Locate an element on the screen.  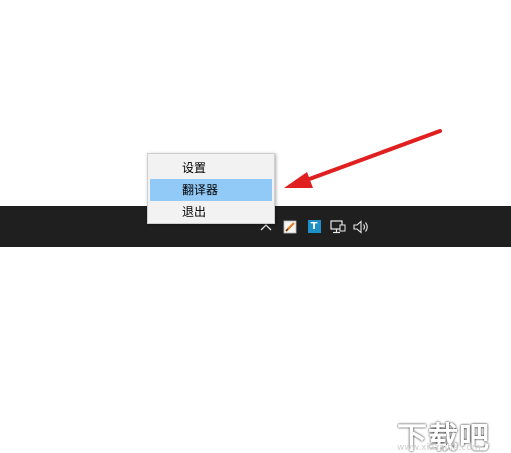
menu-item-label: 退出 is located at coordinates (194, 212).